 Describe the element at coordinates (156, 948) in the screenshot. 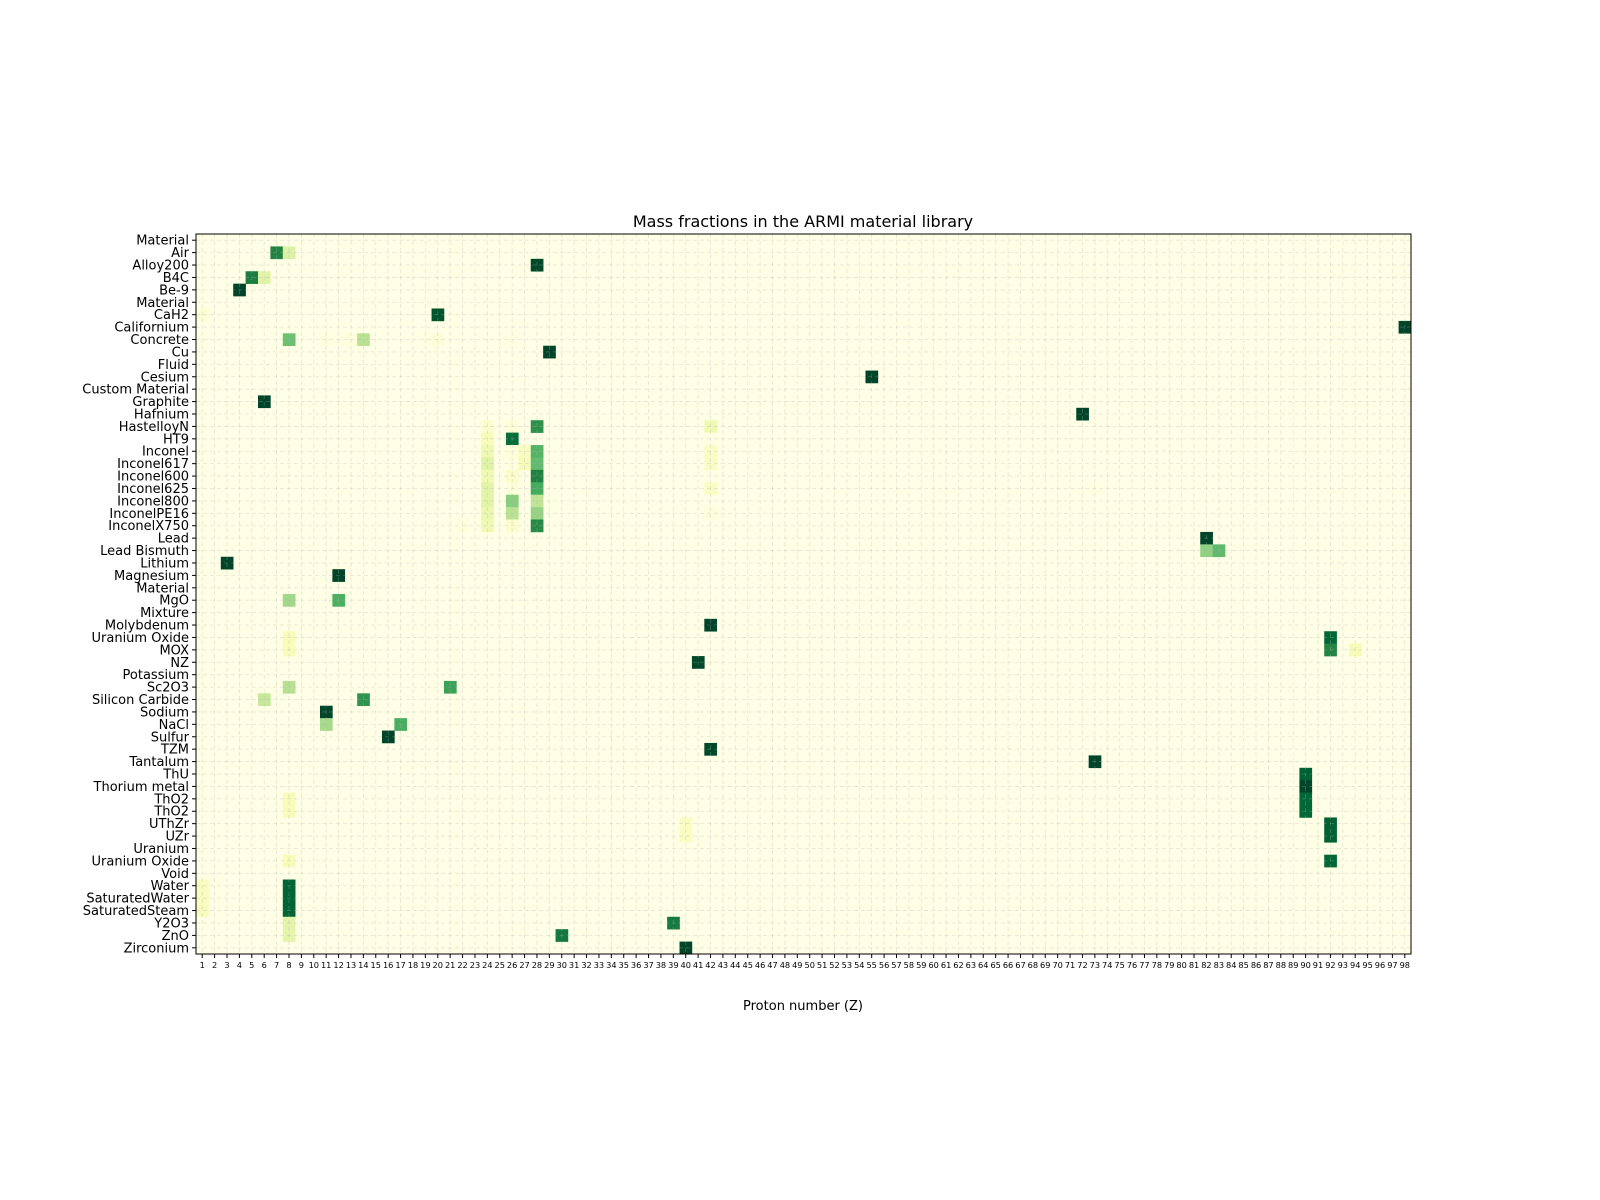

I see `y-tick-label: Zirconium` at that location.